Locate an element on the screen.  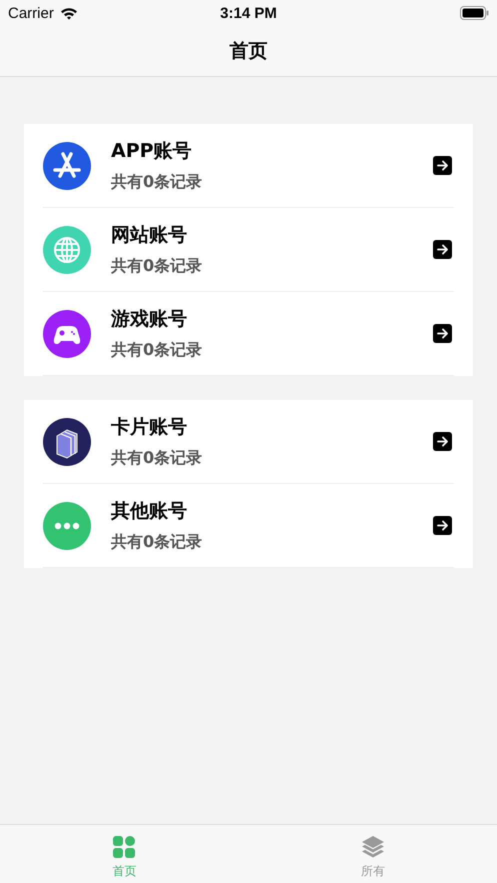
carrier-name: Carrier is located at coordinates (31, 13).